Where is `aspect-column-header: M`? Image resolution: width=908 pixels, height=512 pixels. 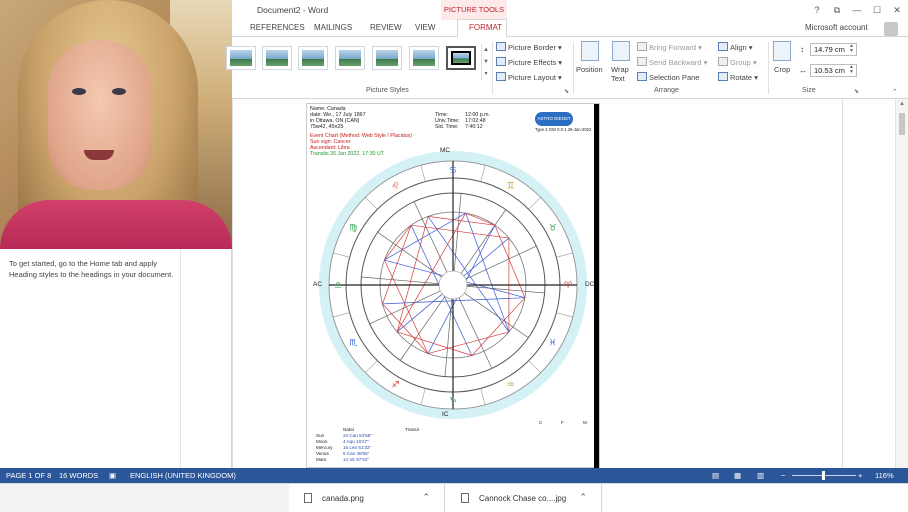
aspect-column-header: M is located at coordinates (585, 422).